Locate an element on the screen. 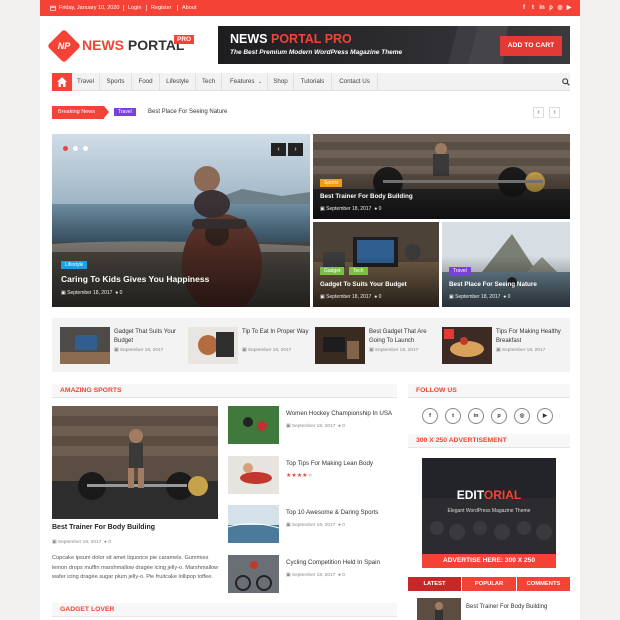 The width and height of the screenshot is (620, 620). ticker-category-tag: Travel is located at coordinates (125, 112).